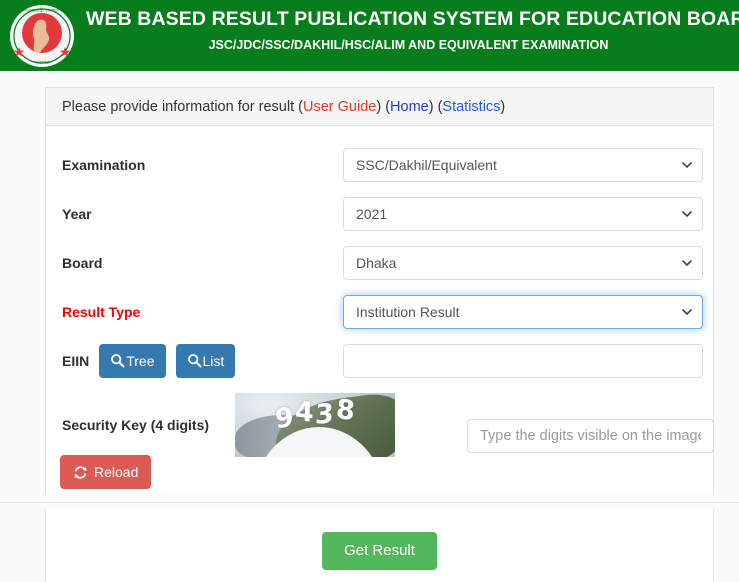 This screenshot has width=739, height=582. What do you see at coordinates (324, 414) in the screenshot?
I see `captcha-digit: 3` at bounding box center [324, 414].